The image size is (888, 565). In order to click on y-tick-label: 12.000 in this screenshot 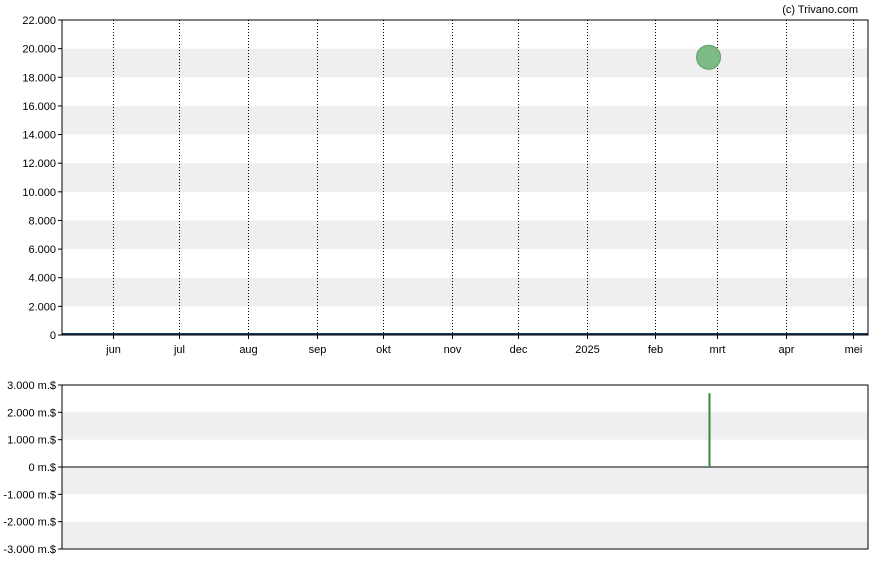, I will do `click(39, 164)`.